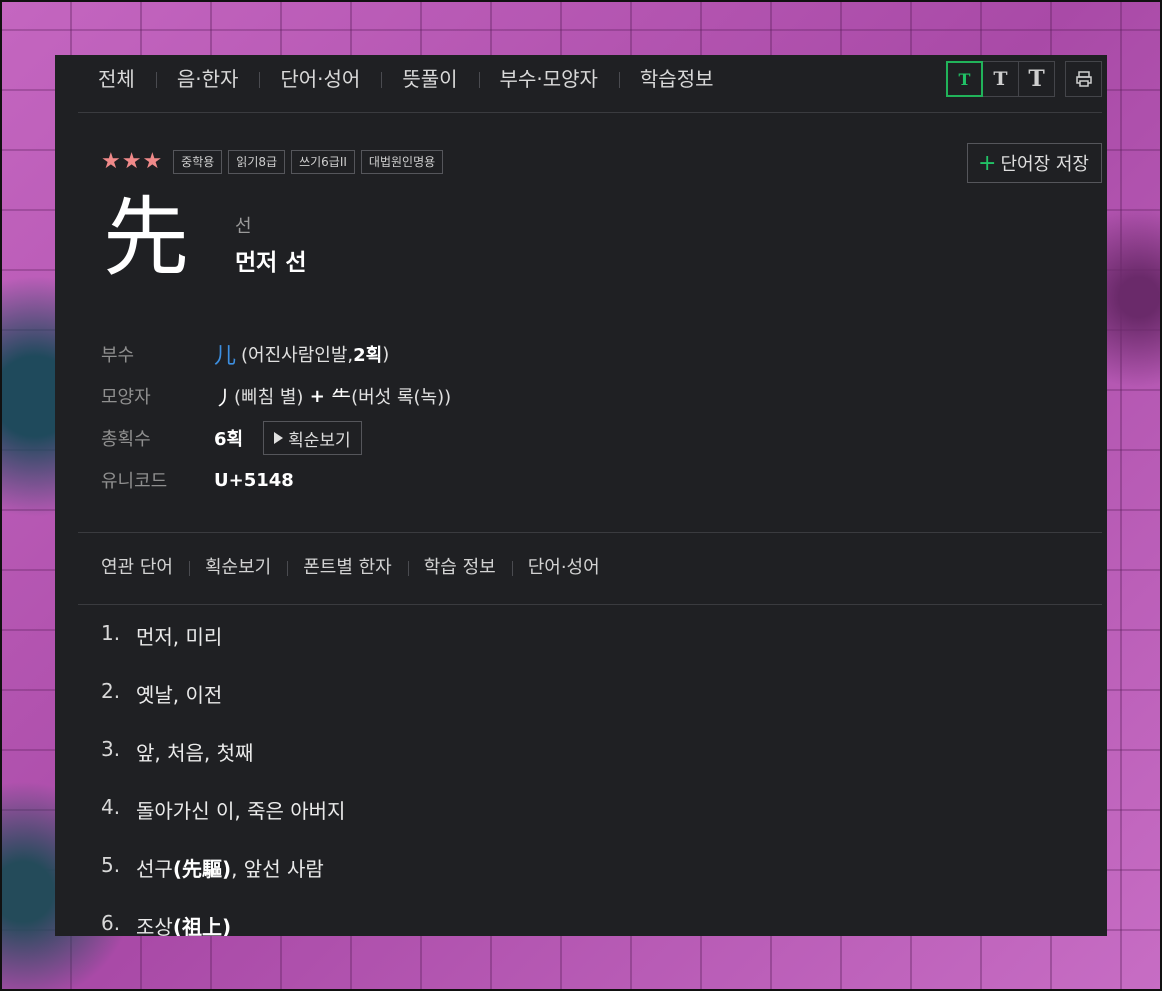 The image size is (1162, 991). What do you see at coordinates (117, 79) in the screenshot?
I see `tab-all: 전체` at bounding box center [117, 79].